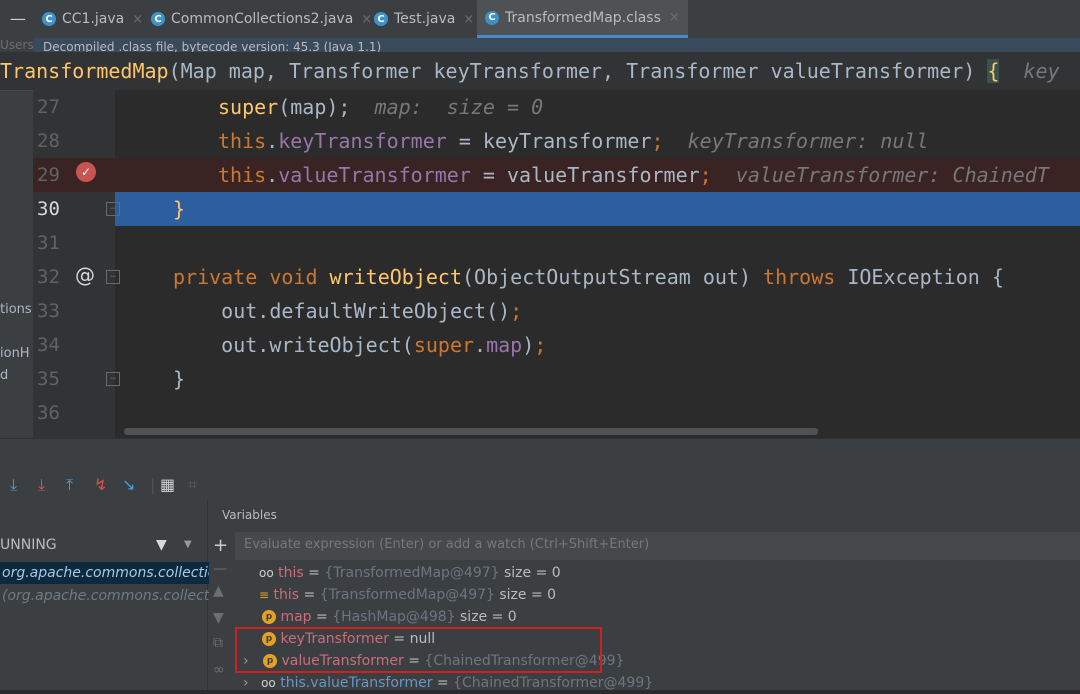  I want to click on tab-label: CC1.java, so click(93, 19).